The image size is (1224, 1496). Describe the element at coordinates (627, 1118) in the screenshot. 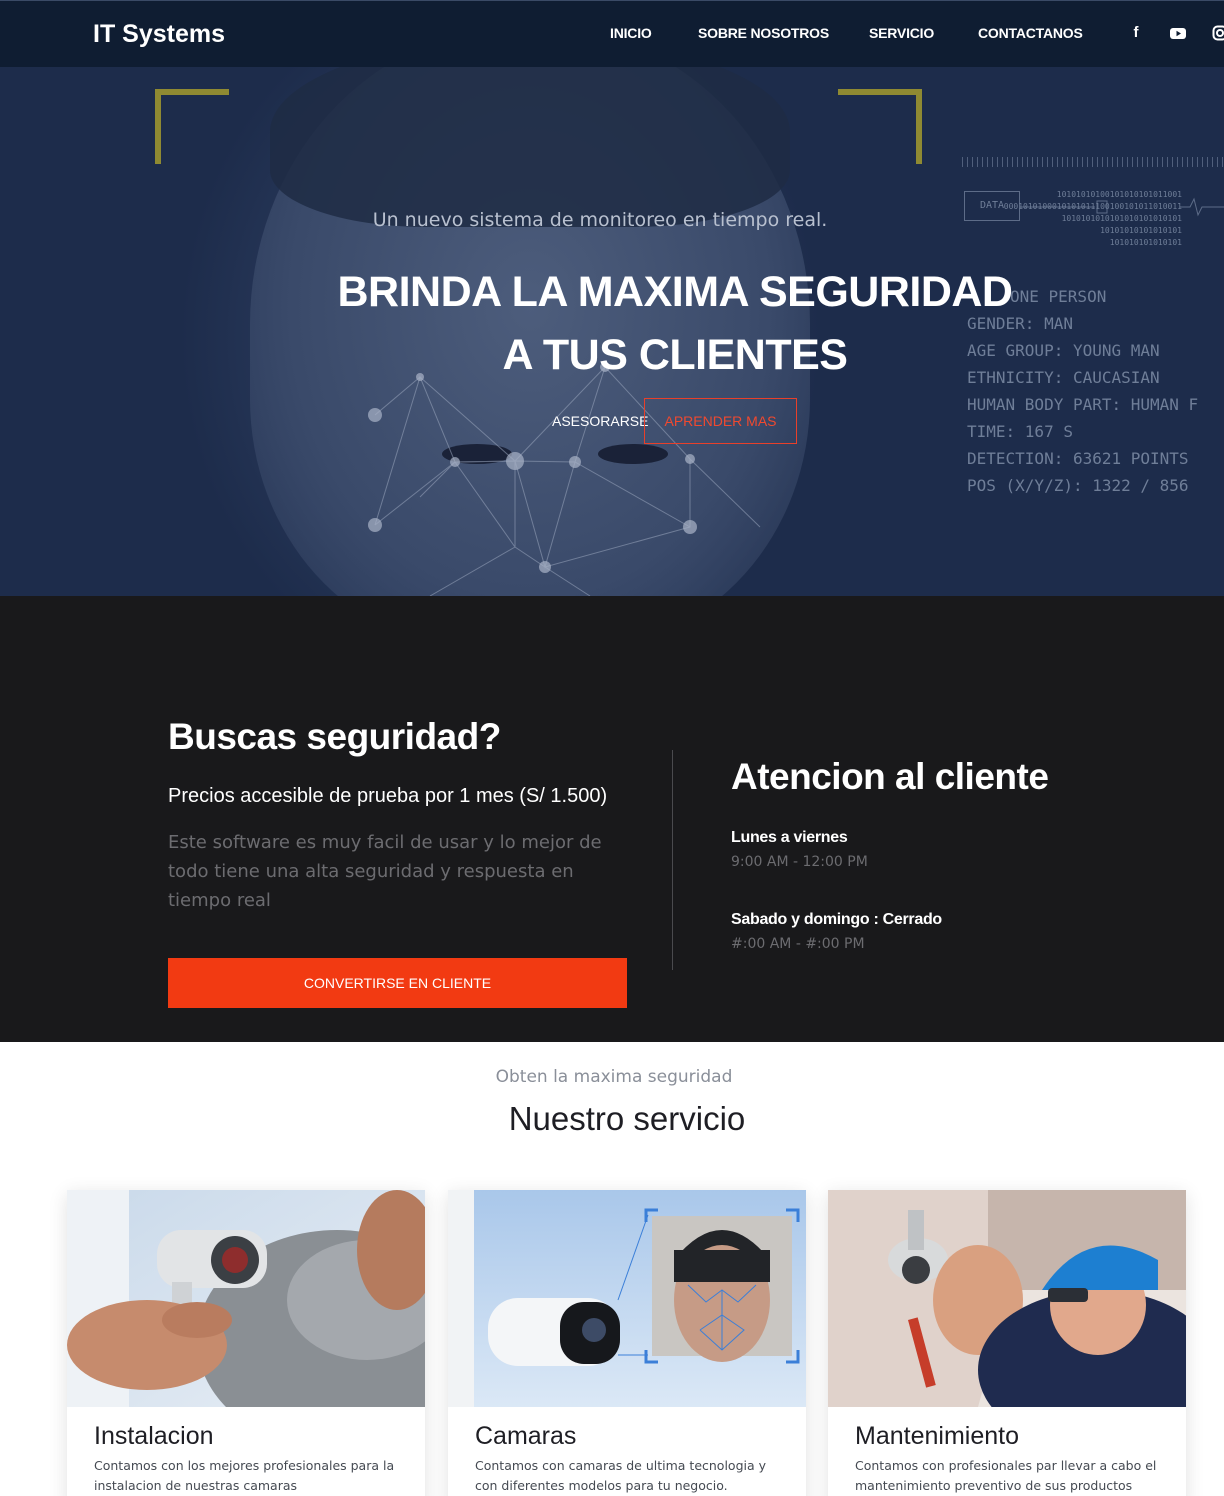

I see `services-title: Nuestro servicio` at that location.